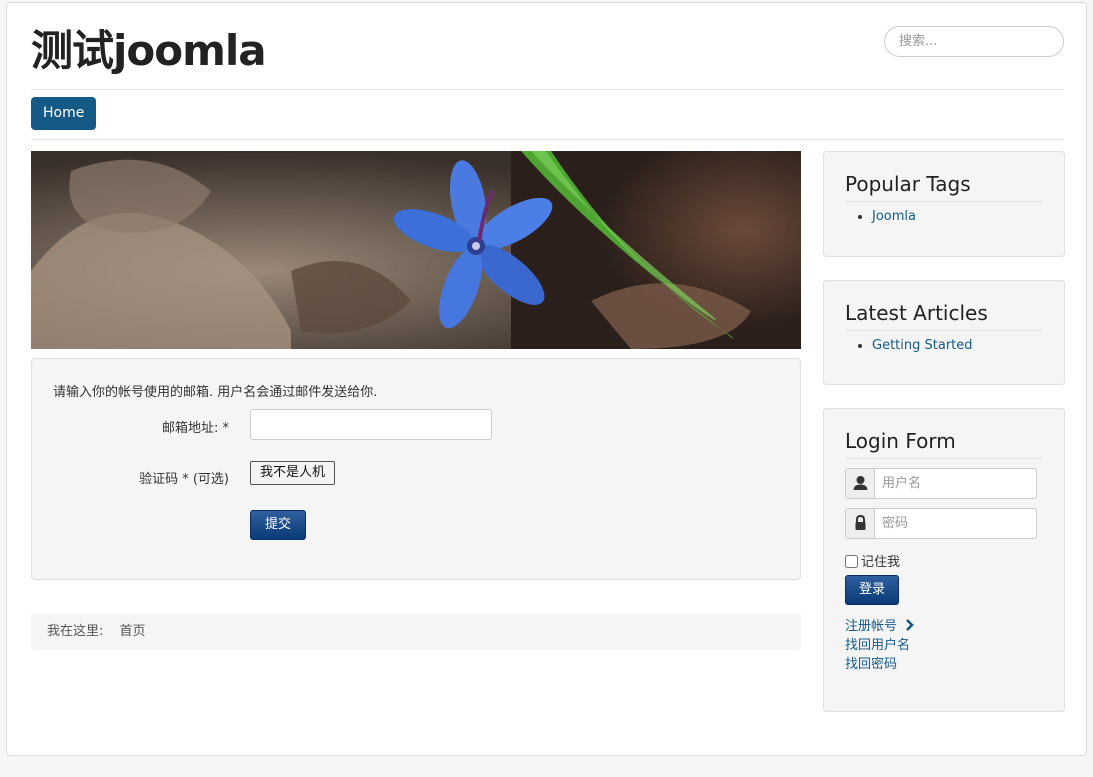 The height and width of the screenshot is (777, 1093). What do you see at coordinates (871, 662) in the screenshot?
I see `forgot-password-link: 找回密码` at bounding box center [871, 662].